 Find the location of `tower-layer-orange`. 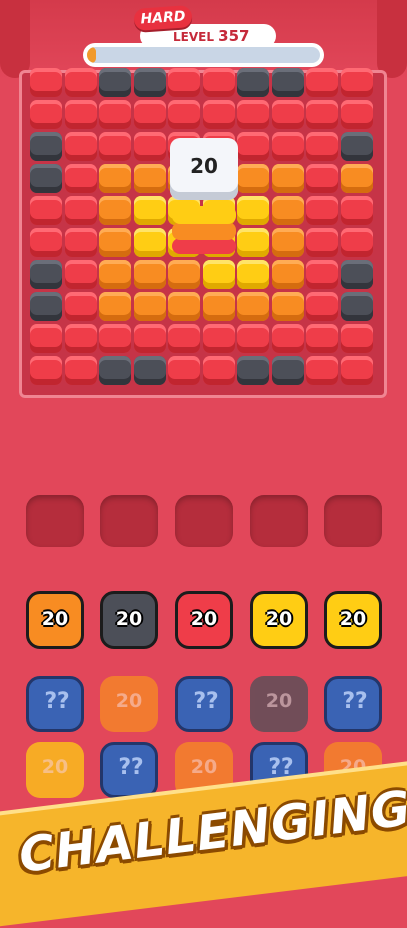

tower-layer-orange is located at coordinates (204, 231).